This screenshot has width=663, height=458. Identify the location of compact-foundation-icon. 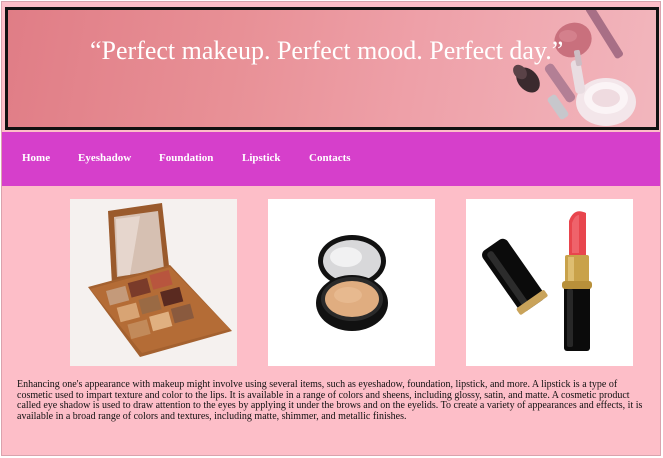
(351, 282).